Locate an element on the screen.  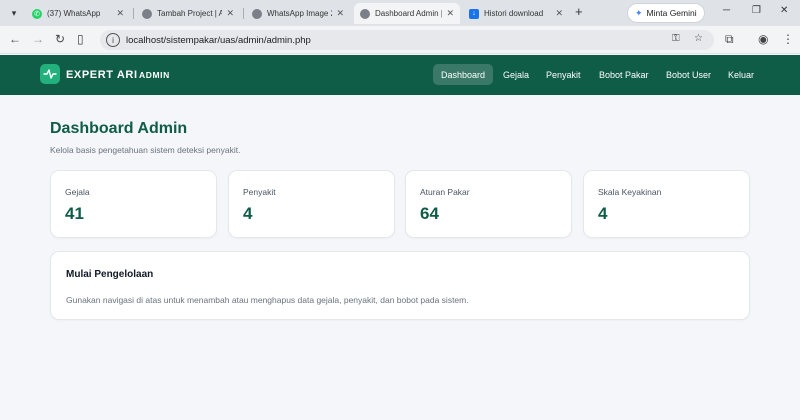
back-icon: ← is located at coordinates (15, 39).